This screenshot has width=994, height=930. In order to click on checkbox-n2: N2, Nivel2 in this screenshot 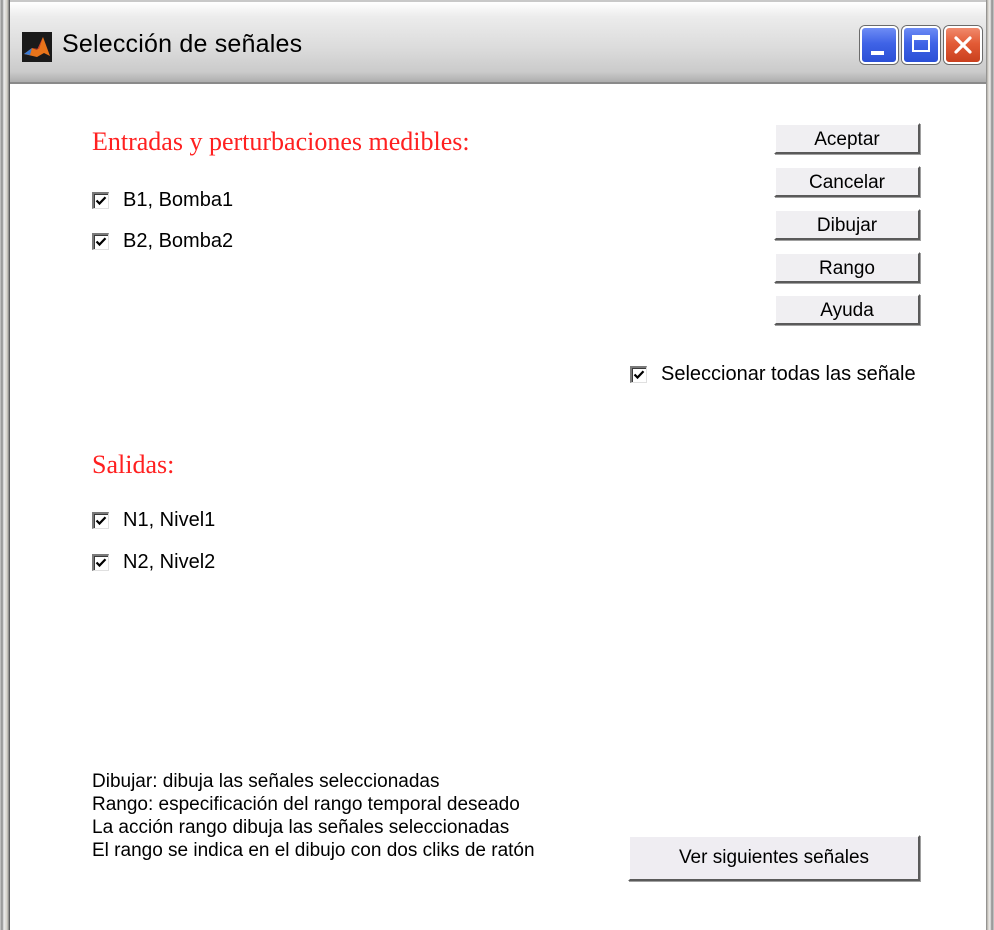, I will do `click(153, 562)`.